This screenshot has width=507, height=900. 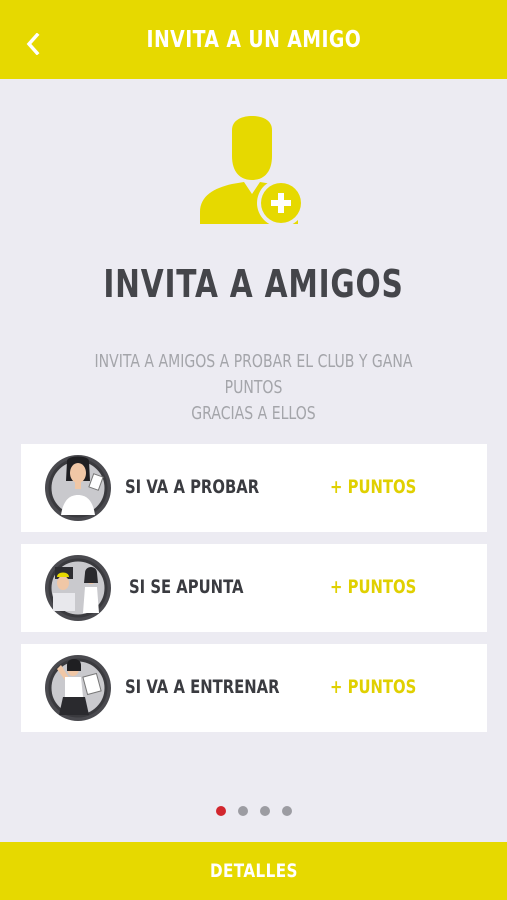 What do you see at coordinates (252, 171) in the screenshot?
I see `add-user-icon` at bounding box center [252, 171].